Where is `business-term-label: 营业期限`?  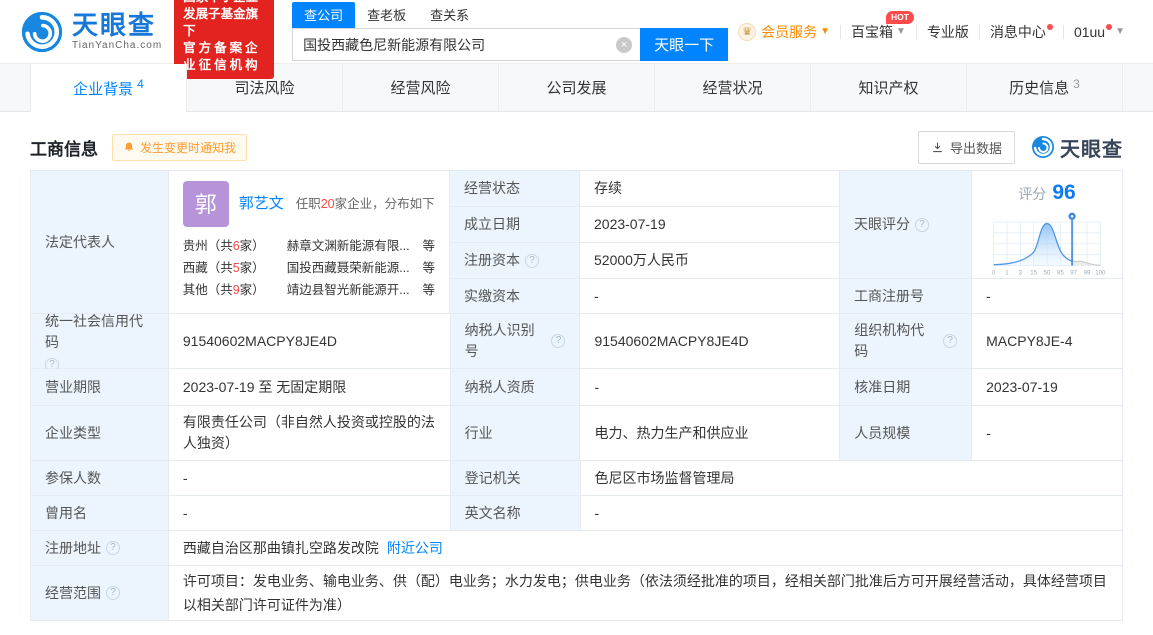
business-term-label: 营业期限 is located at coordinates (100, 387).